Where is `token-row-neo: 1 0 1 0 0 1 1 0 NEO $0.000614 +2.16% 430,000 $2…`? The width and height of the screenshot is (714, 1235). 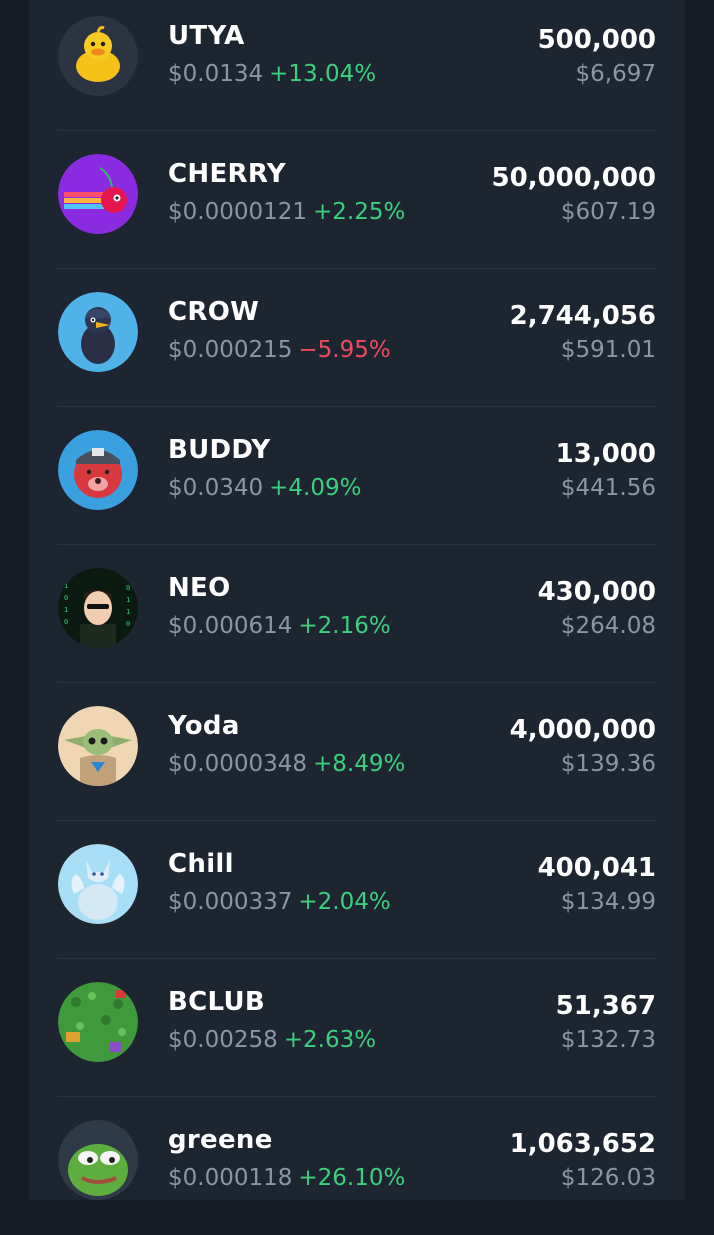
token-row-neo: 1 0 1 0 0 1 1 0 NEO $0.000614 +2.16% 430,000 $2… is located at coordinates (357, 614).